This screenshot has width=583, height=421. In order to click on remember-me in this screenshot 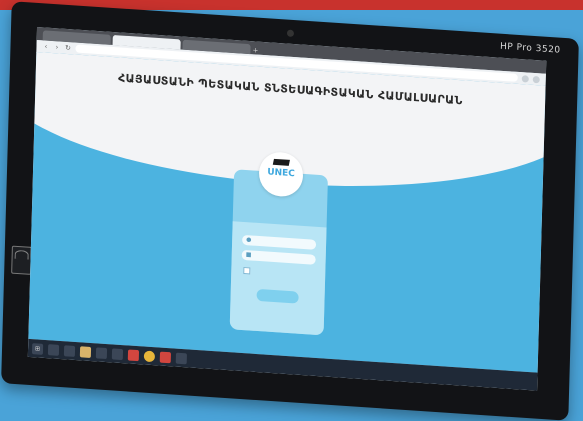, I will do `click(248, 270)`.